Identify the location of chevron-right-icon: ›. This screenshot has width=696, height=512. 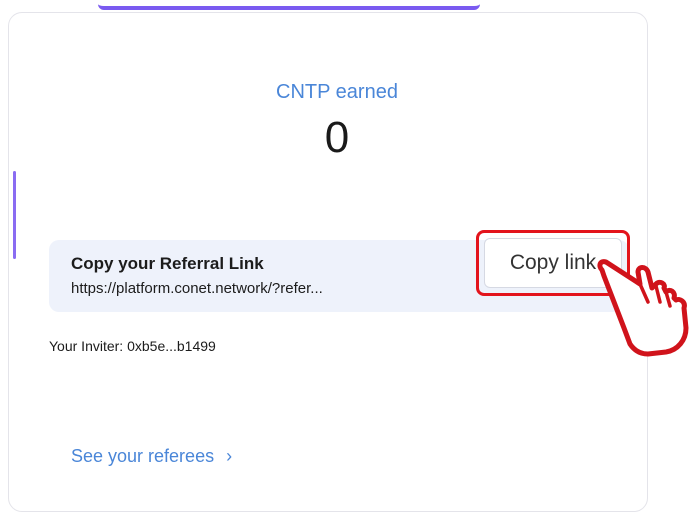
(229, 456).